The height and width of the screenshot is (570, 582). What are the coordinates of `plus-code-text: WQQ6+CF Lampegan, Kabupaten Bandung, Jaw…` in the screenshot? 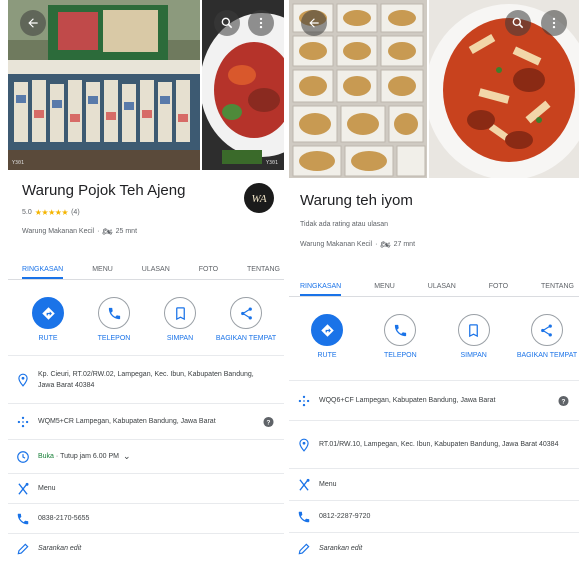 It's located at (407, 400).